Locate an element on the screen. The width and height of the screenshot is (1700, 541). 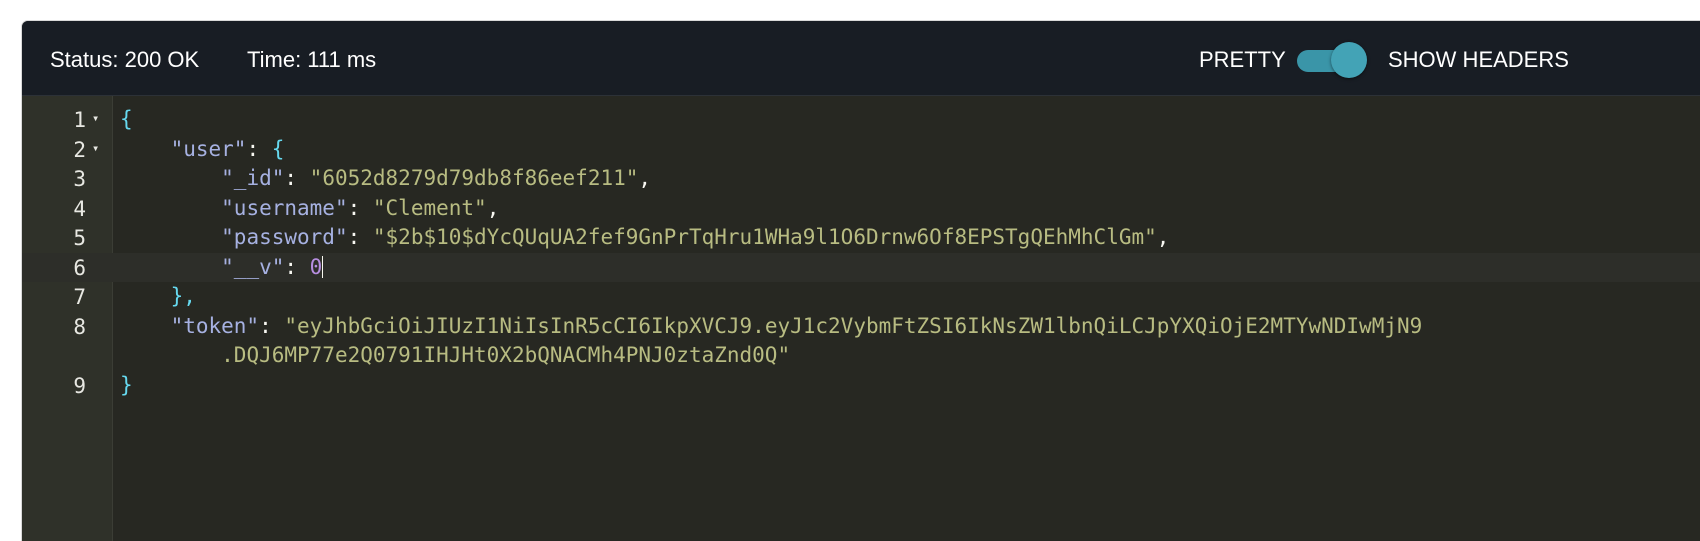
show-headers-button: SHOW HEADERS is located at coordinates (1478, 60).